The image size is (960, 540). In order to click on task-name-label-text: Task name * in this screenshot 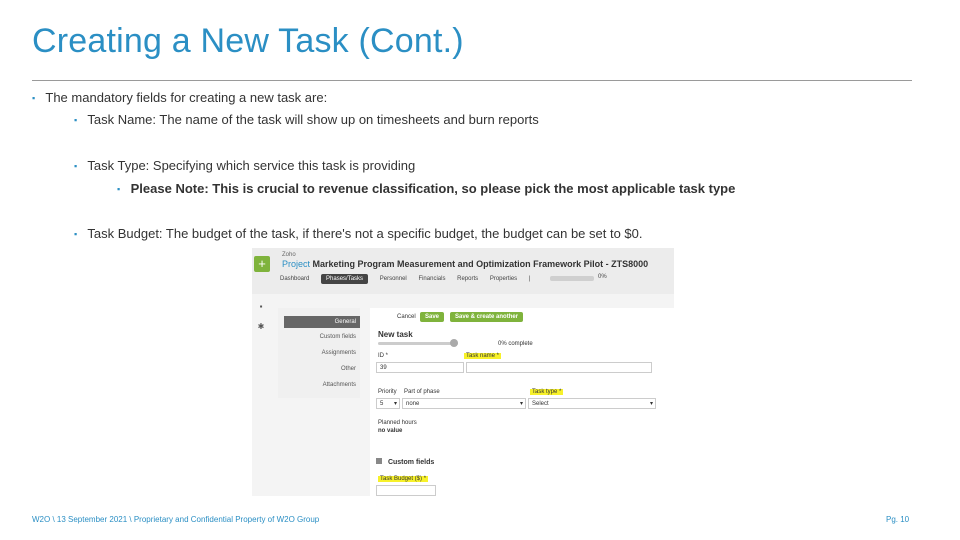, I will do `click(483, 356)`.